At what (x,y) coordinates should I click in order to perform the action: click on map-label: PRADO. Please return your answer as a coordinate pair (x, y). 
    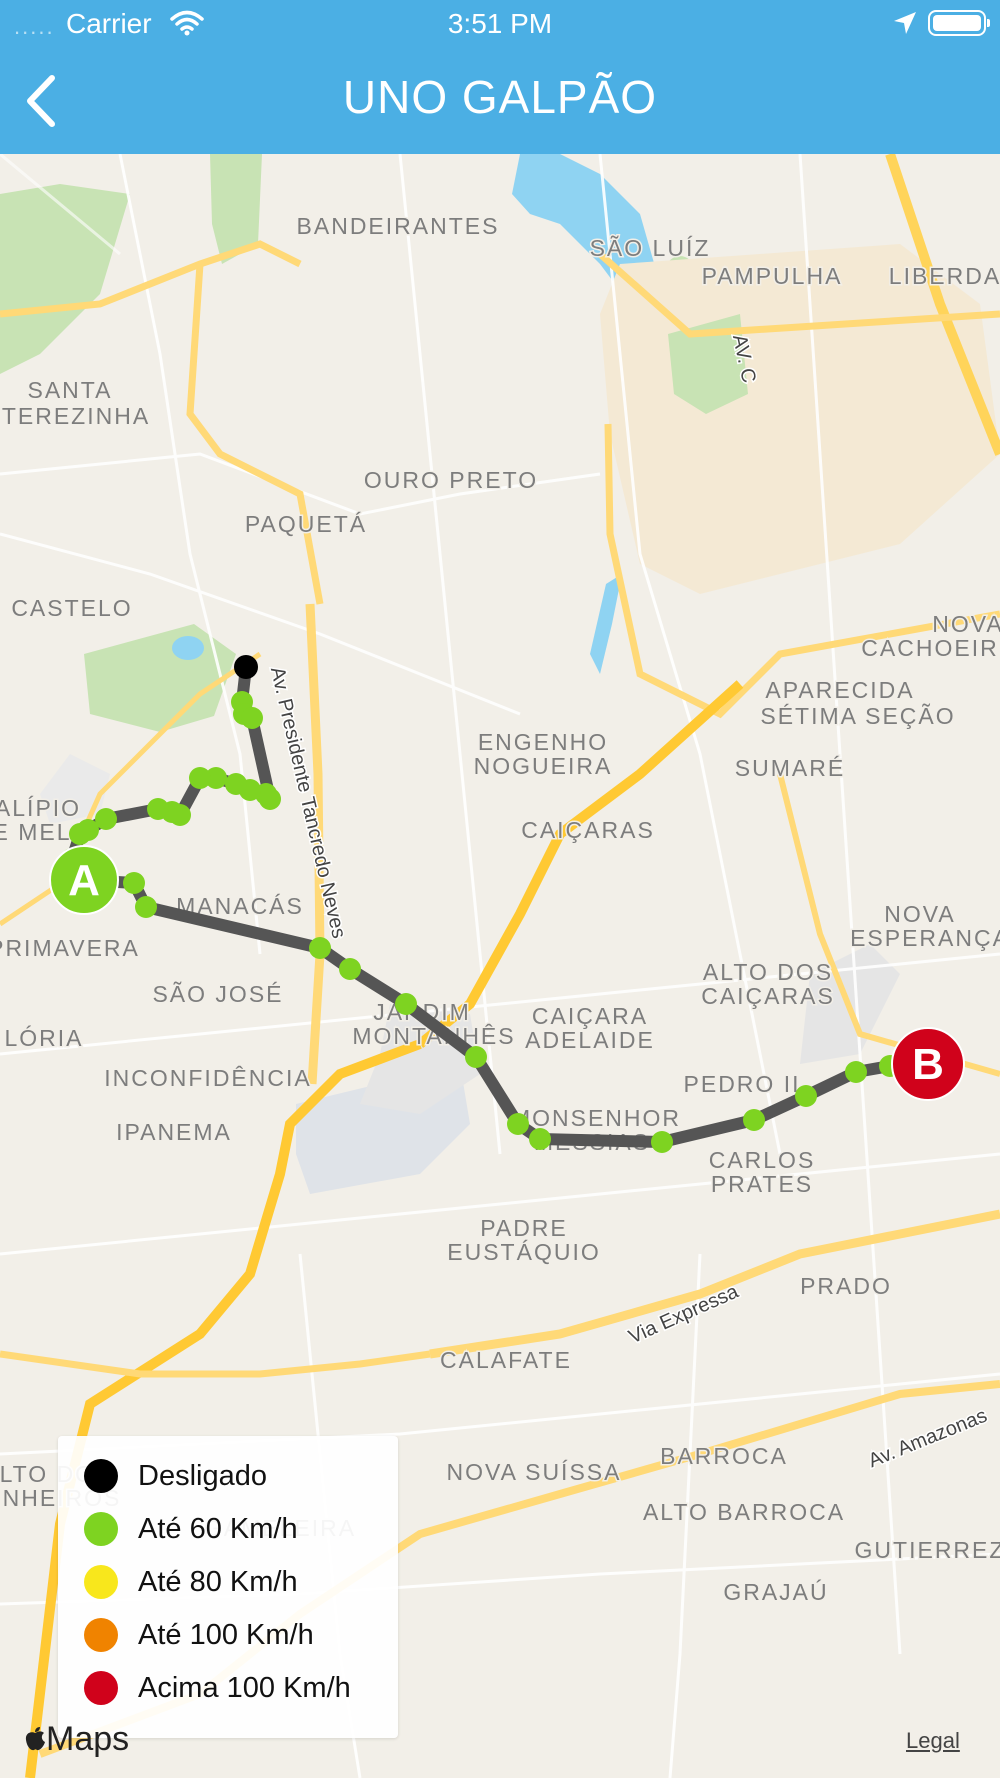
    Looking at the image, I should click on (846, 1286).